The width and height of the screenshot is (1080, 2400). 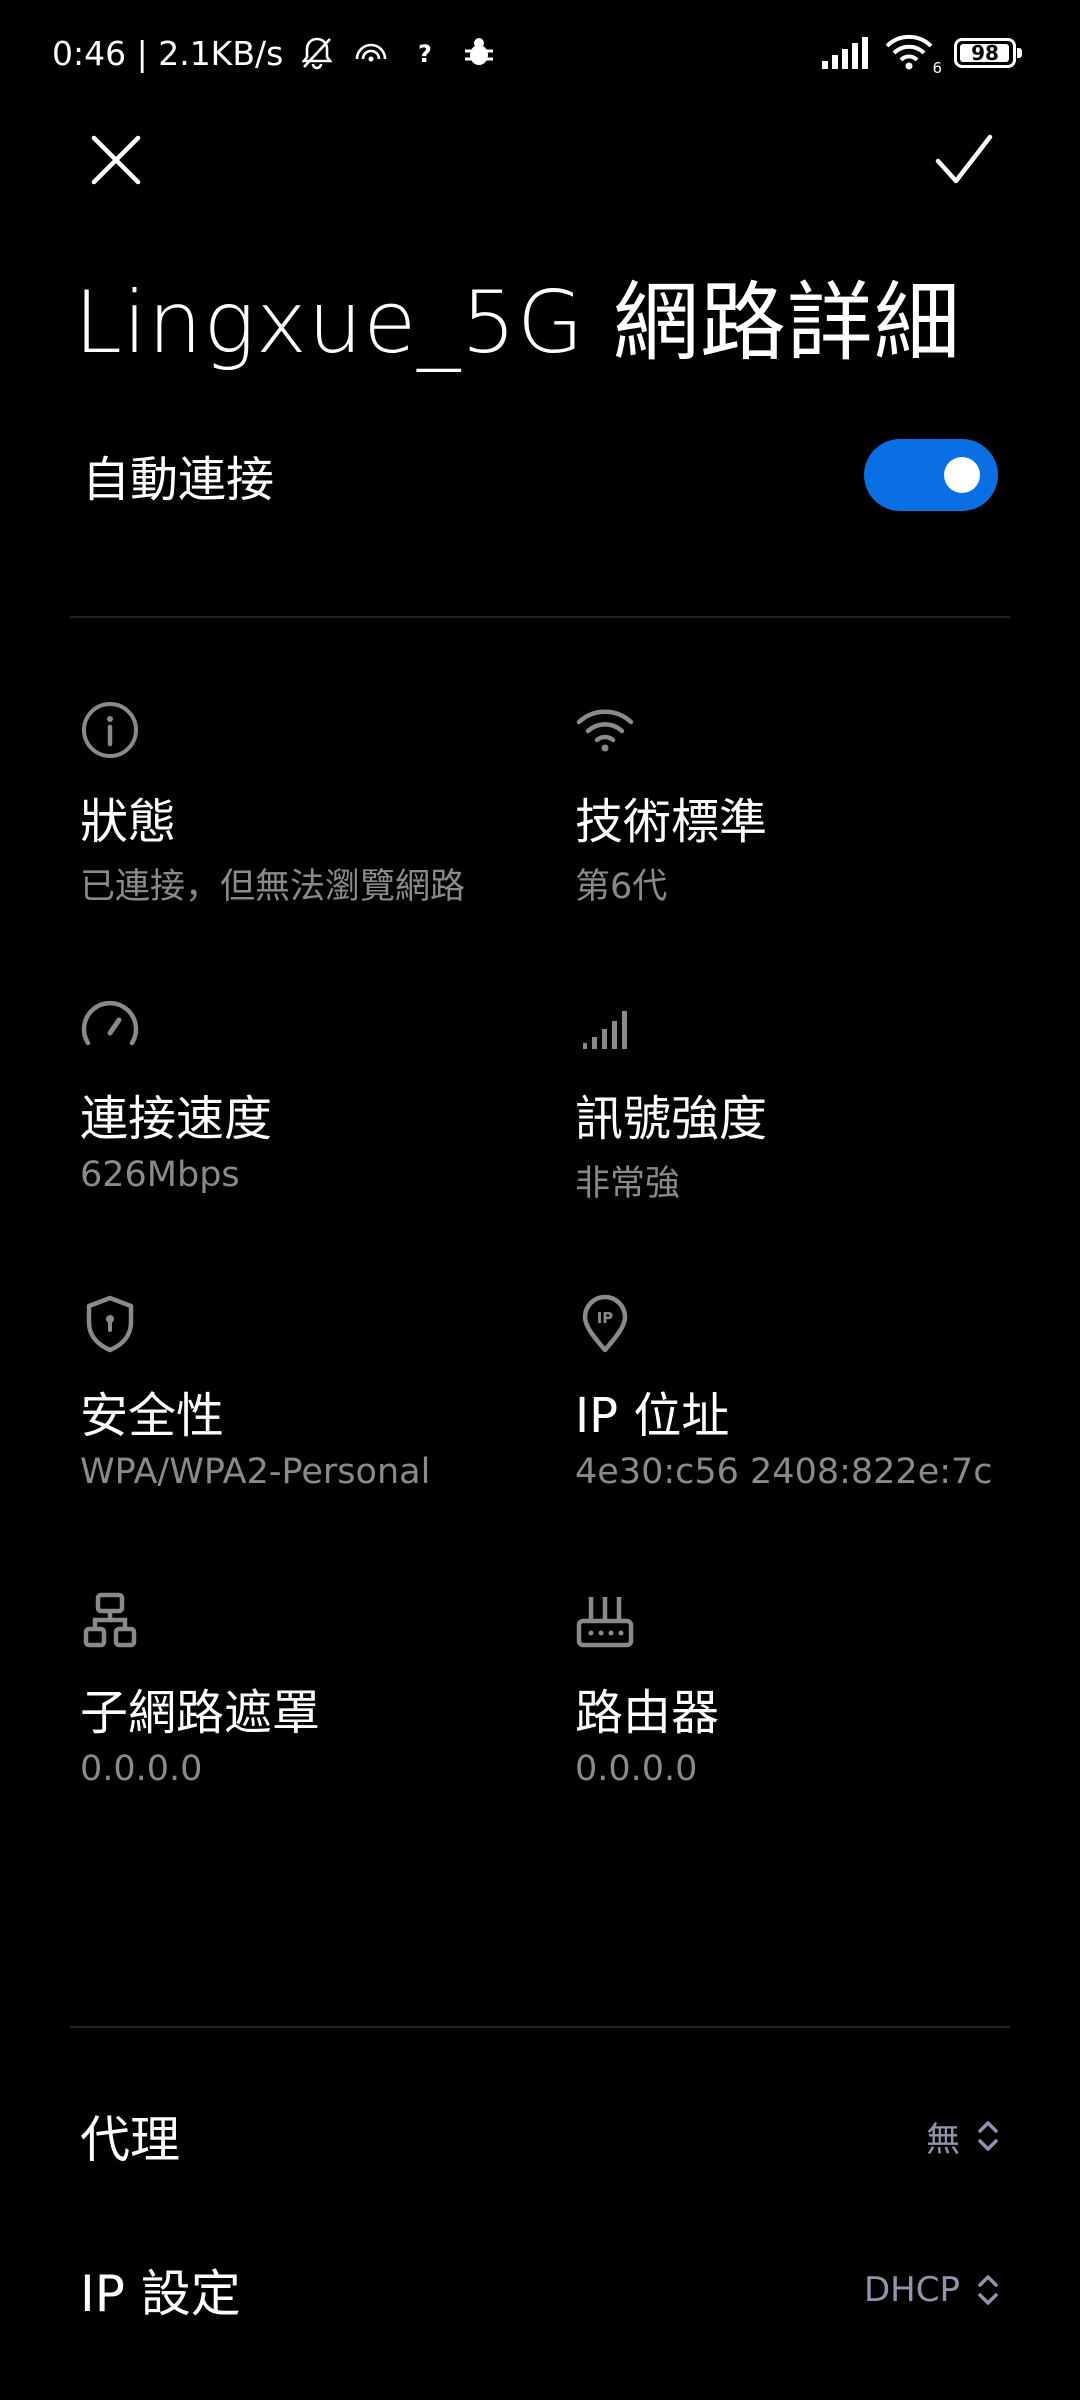 I want to click on ip-settings-row: IP 設定 DHCP, so click(x=540, y=2290).